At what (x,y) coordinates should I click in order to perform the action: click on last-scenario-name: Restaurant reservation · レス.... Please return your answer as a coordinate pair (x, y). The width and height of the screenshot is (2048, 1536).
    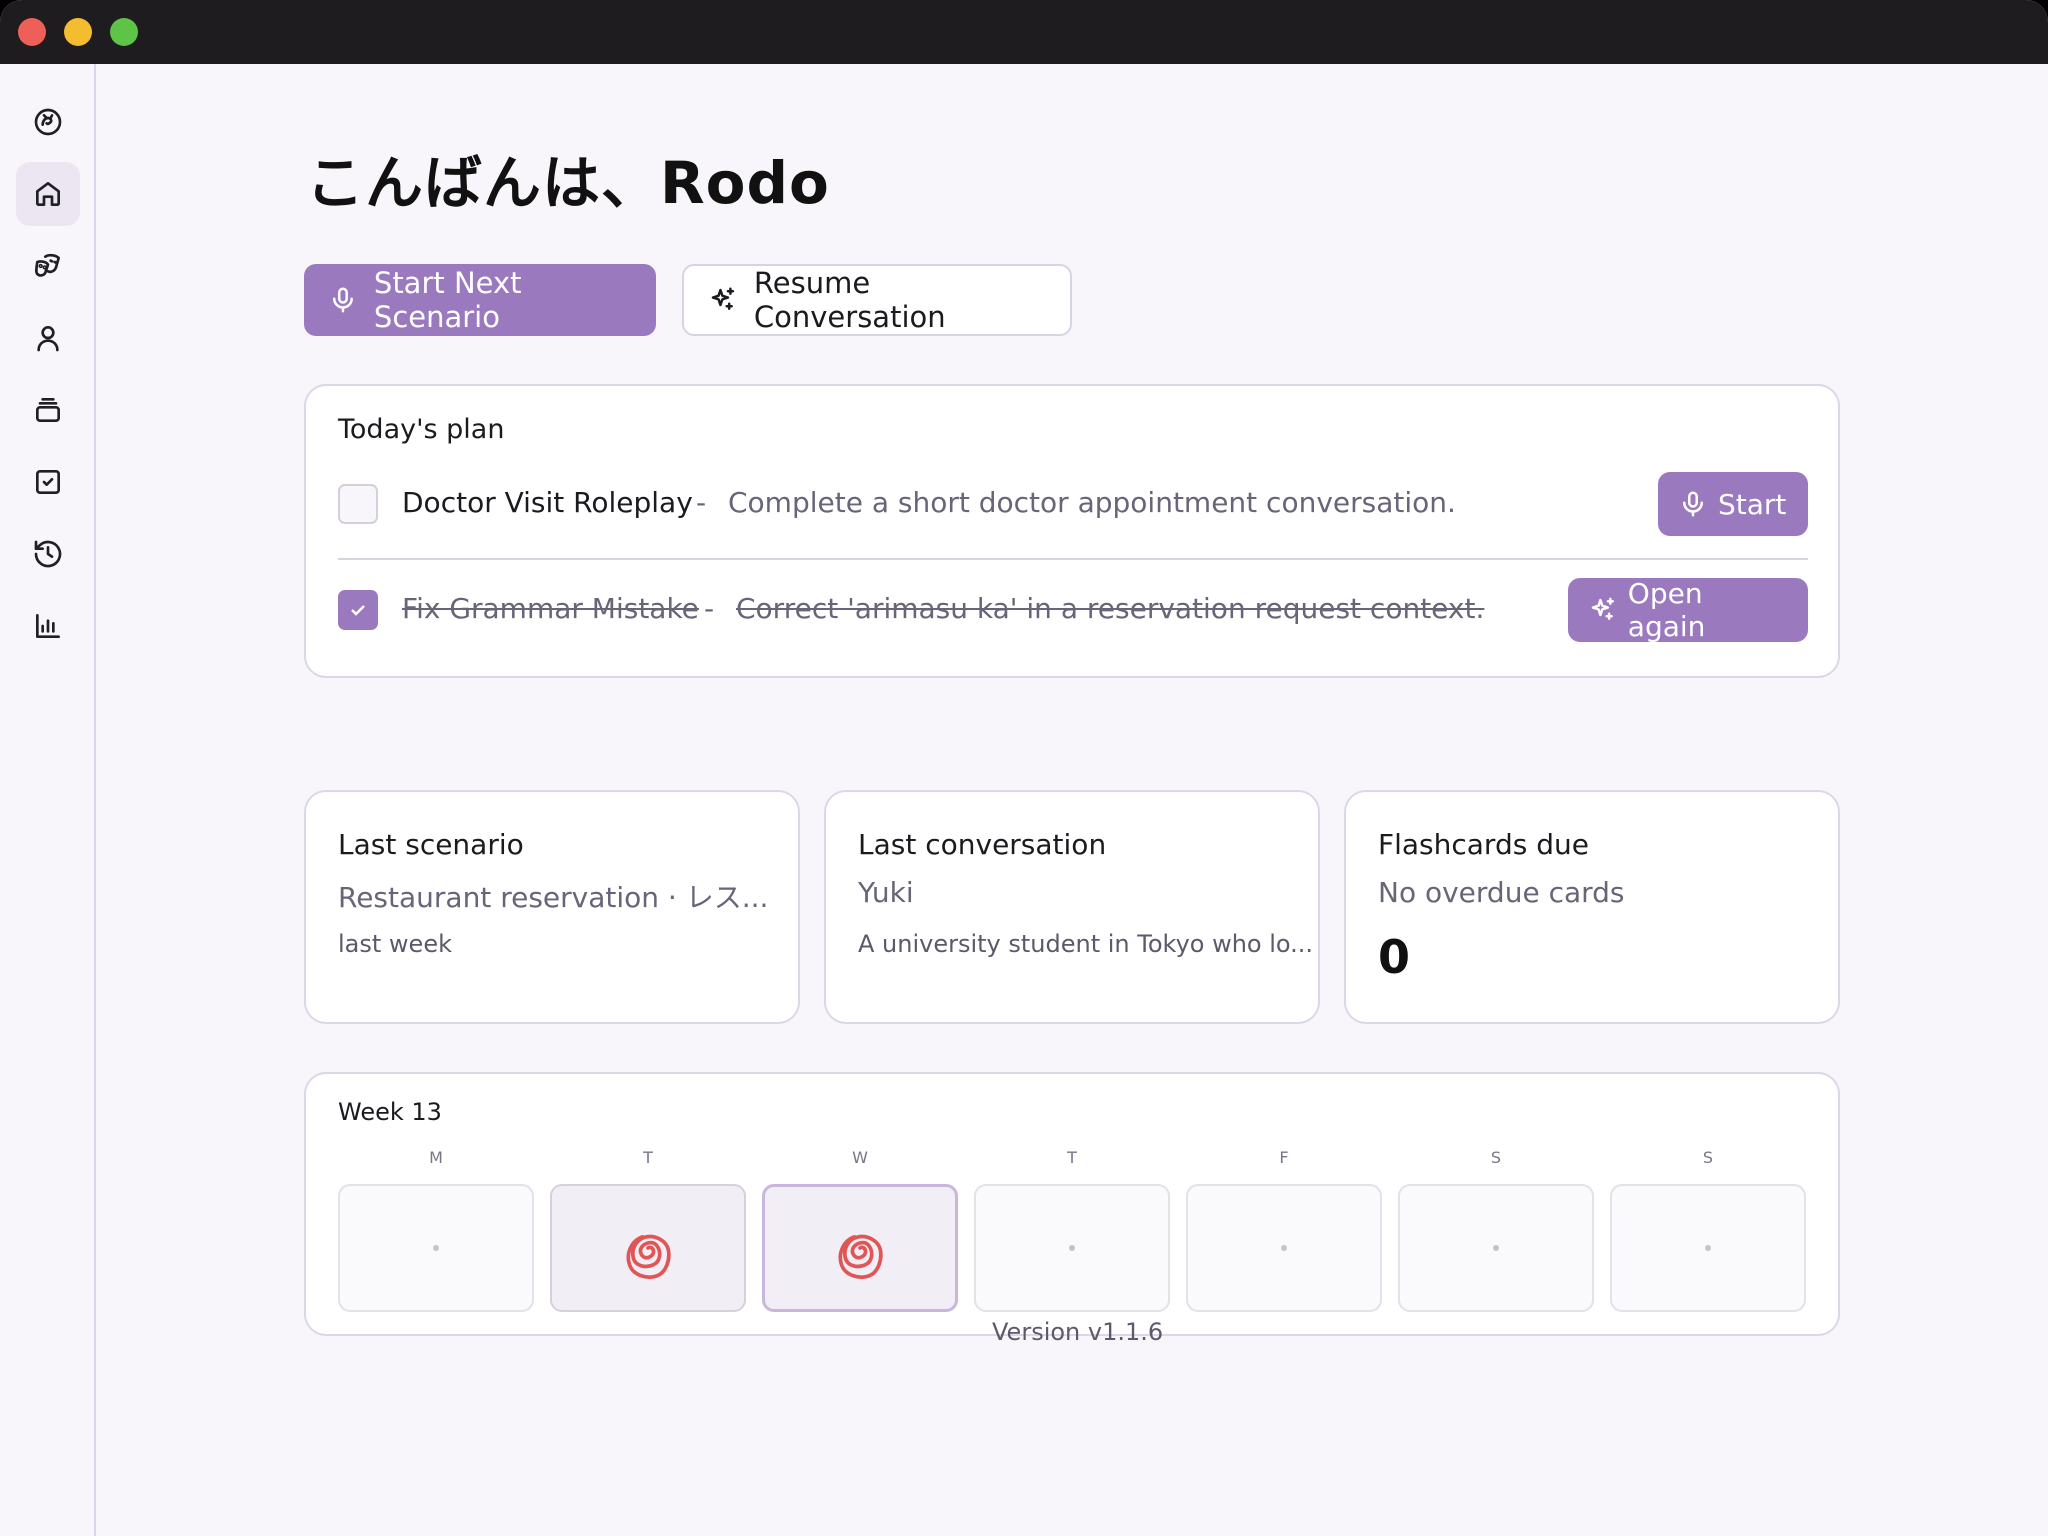
    Looking at the image, I should click on (553, 897).